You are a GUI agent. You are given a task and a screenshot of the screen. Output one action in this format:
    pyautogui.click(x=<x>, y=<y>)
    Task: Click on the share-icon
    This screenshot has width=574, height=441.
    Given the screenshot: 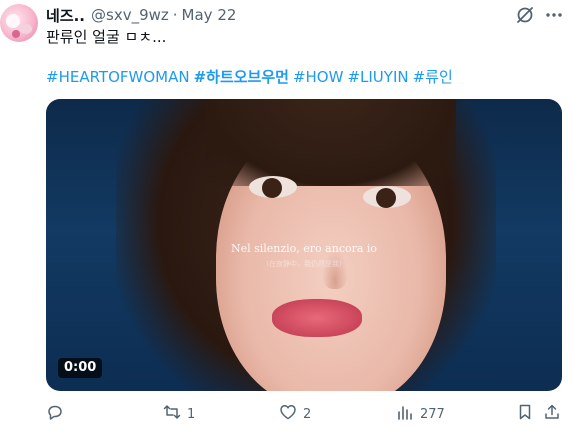 What is the action you would take?
    pyautogui.click(x=552, y=414)
    